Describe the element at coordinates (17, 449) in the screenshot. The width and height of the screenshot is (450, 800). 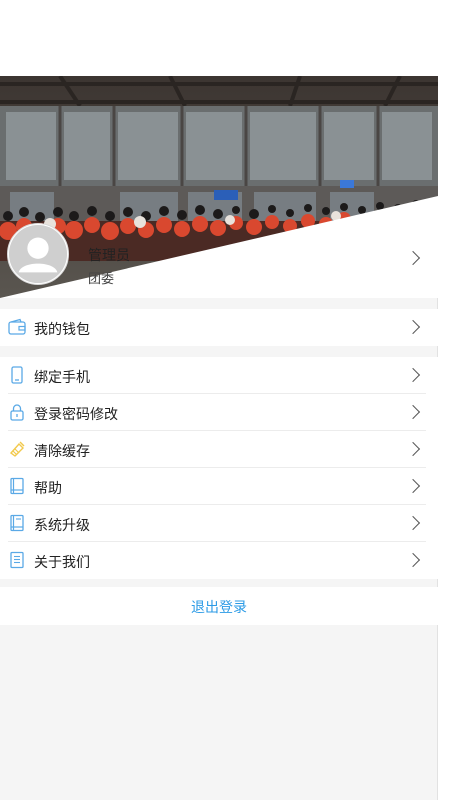
I see `broom-icon` at that location.